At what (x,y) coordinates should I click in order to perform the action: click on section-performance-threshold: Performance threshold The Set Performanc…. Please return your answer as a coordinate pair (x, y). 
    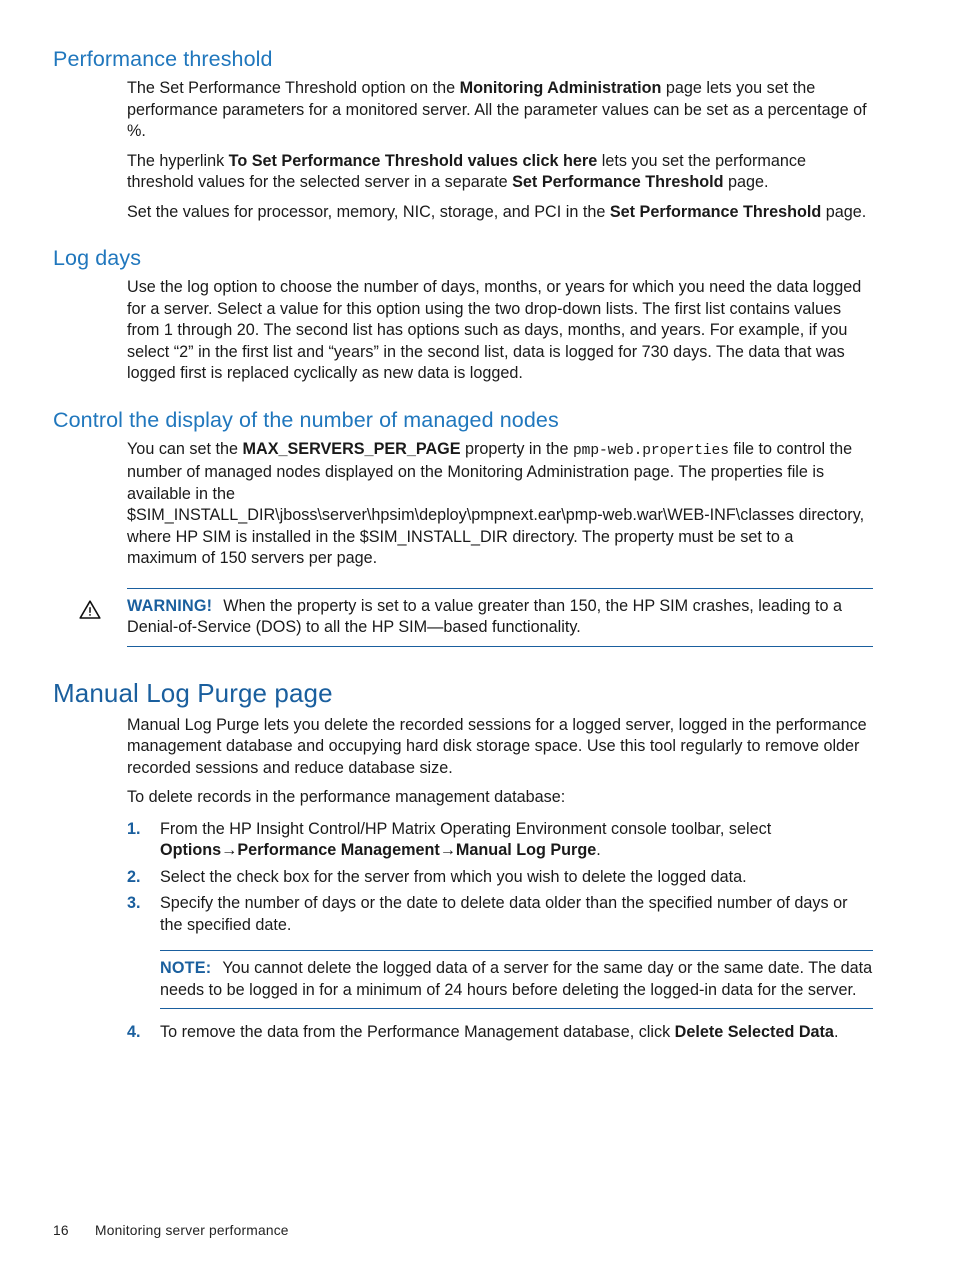
    Looking at the image, I should click on (460, 134).